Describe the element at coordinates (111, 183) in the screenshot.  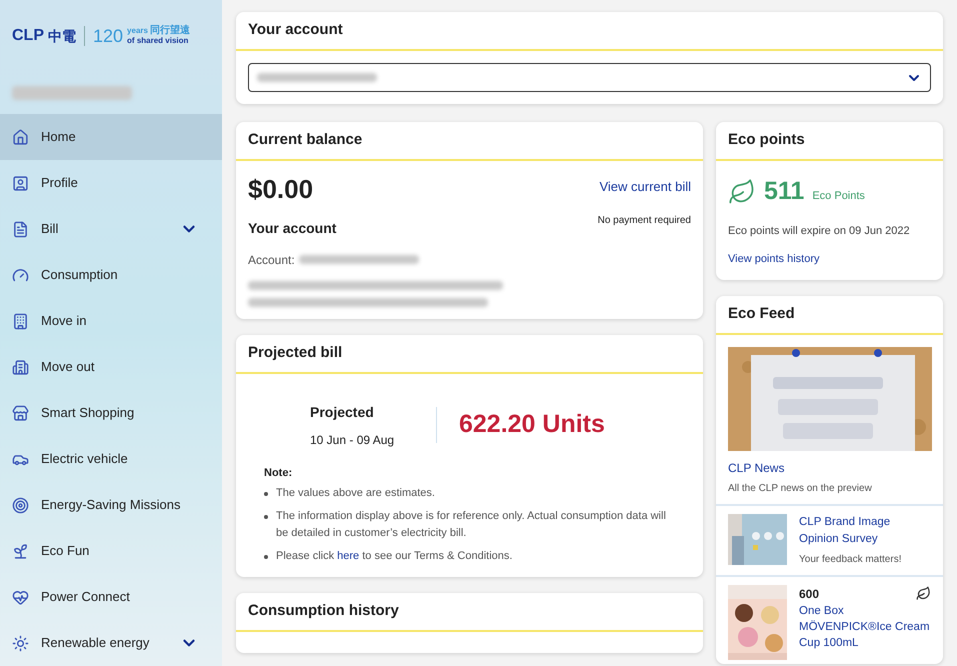
I see `sidebar-item: Profile` at that location.